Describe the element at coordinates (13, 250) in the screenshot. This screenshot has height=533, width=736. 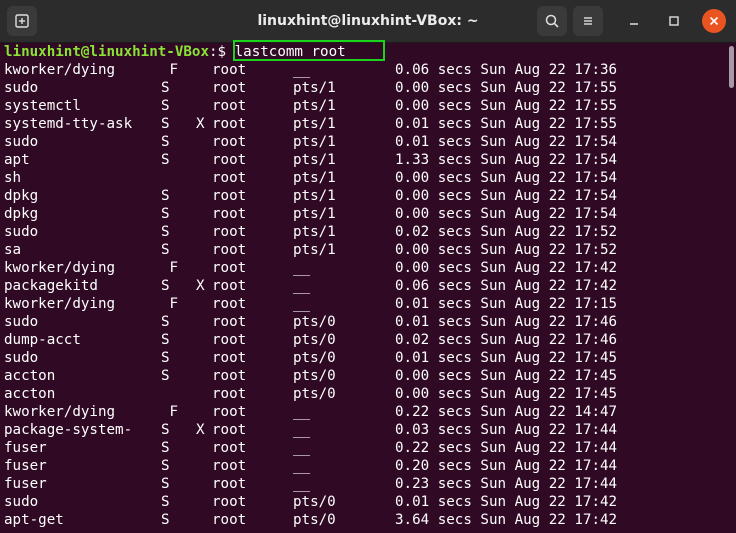
I see `command-name: sa` at that location.